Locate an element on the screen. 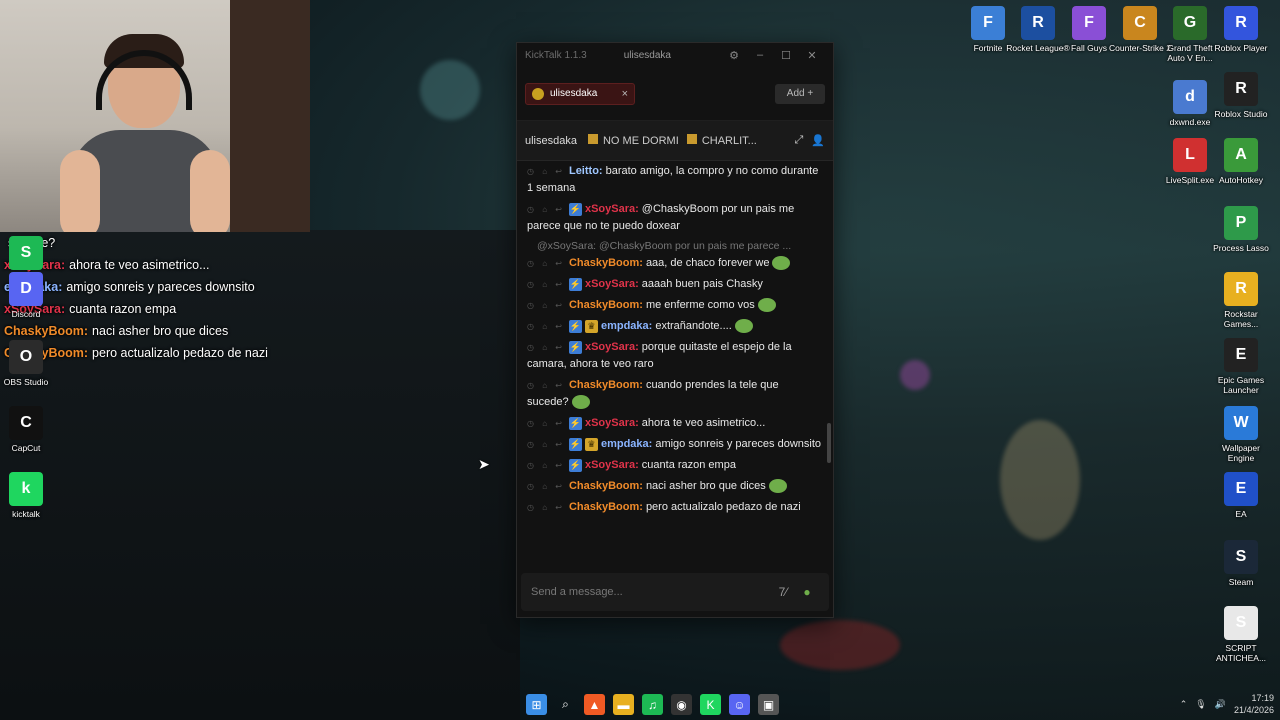 The width and height of the screenshot is (1280, 720). settings-icon: ⚙ is located at coordinates (734, 55).